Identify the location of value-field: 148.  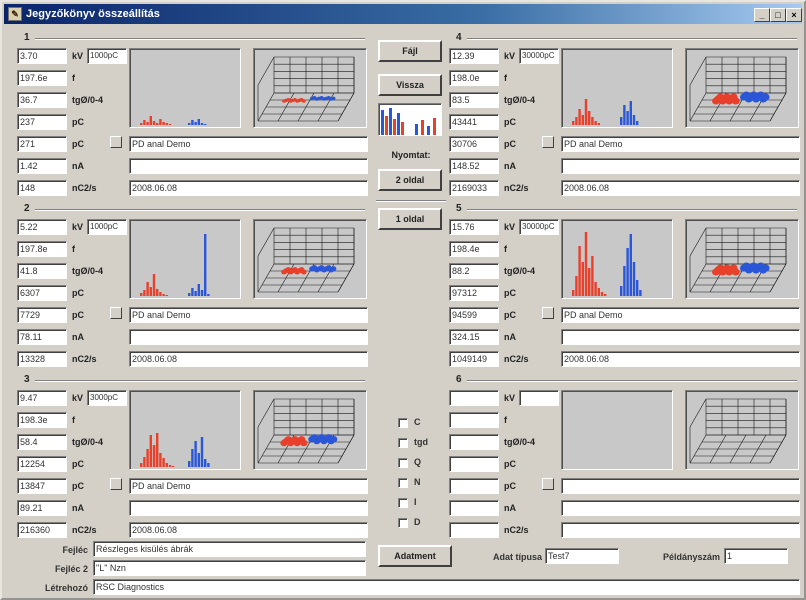
(42, 188).